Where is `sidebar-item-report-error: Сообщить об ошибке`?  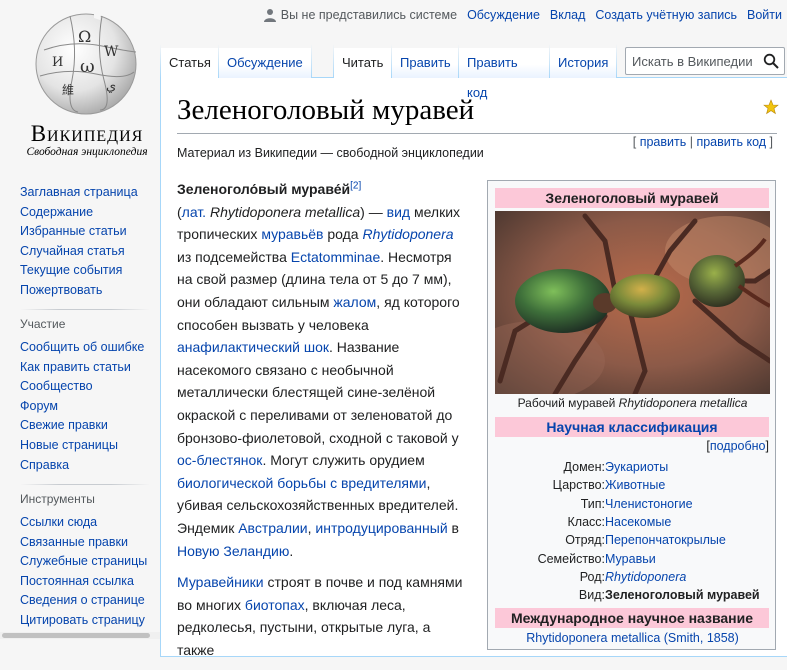 sidebar-item-report-error: Сообщить об ошибке is located at coordinates (82, 348).